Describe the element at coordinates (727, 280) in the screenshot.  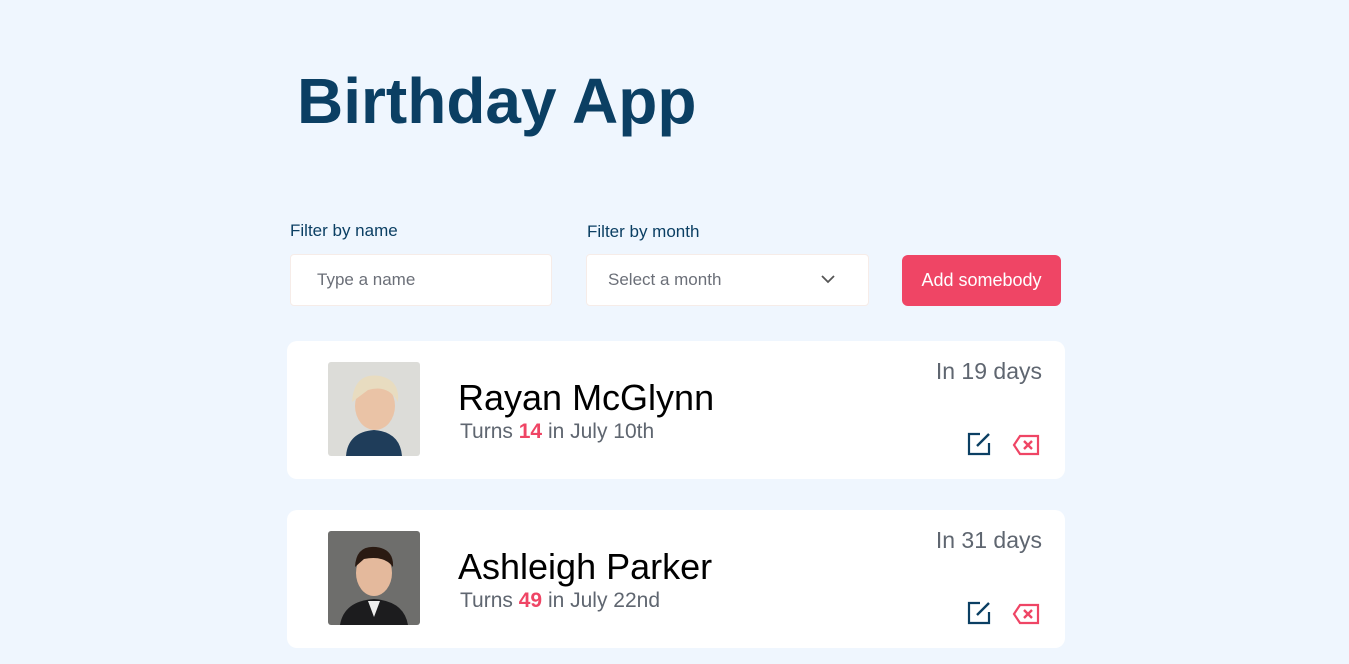
I see `month-select: Select a month` at that location.